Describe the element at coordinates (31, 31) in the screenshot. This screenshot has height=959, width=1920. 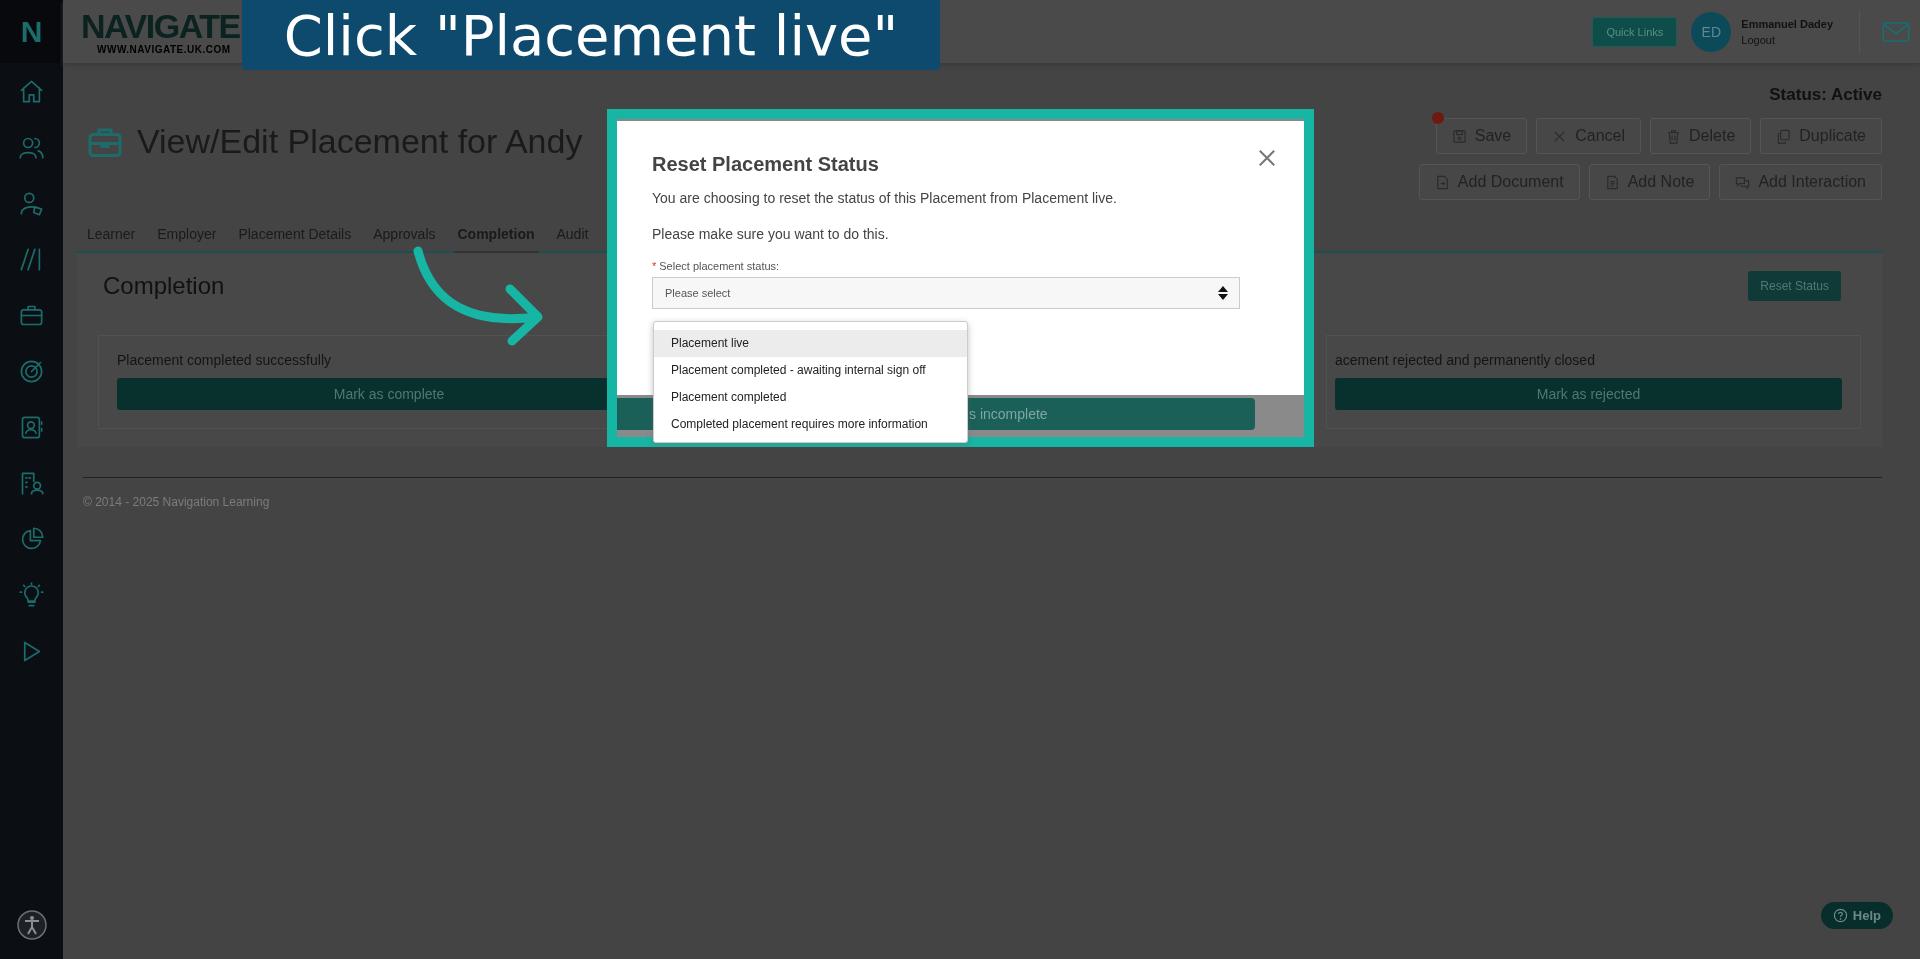
I see `app-logo: N` at that location.